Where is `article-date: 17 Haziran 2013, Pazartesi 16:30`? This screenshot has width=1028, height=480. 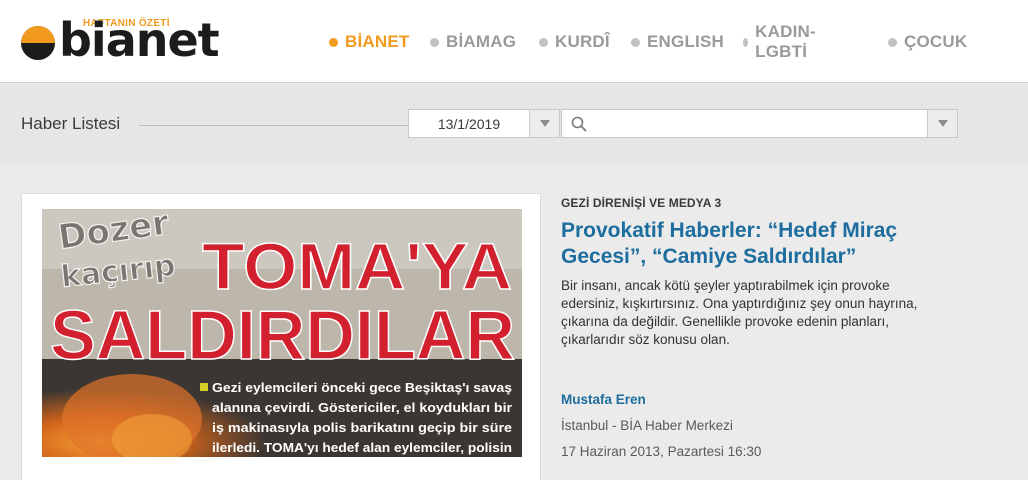 article-date: 17 Haziran 2013, Pazartesi 16:30 is located at coordinates (661, 451).